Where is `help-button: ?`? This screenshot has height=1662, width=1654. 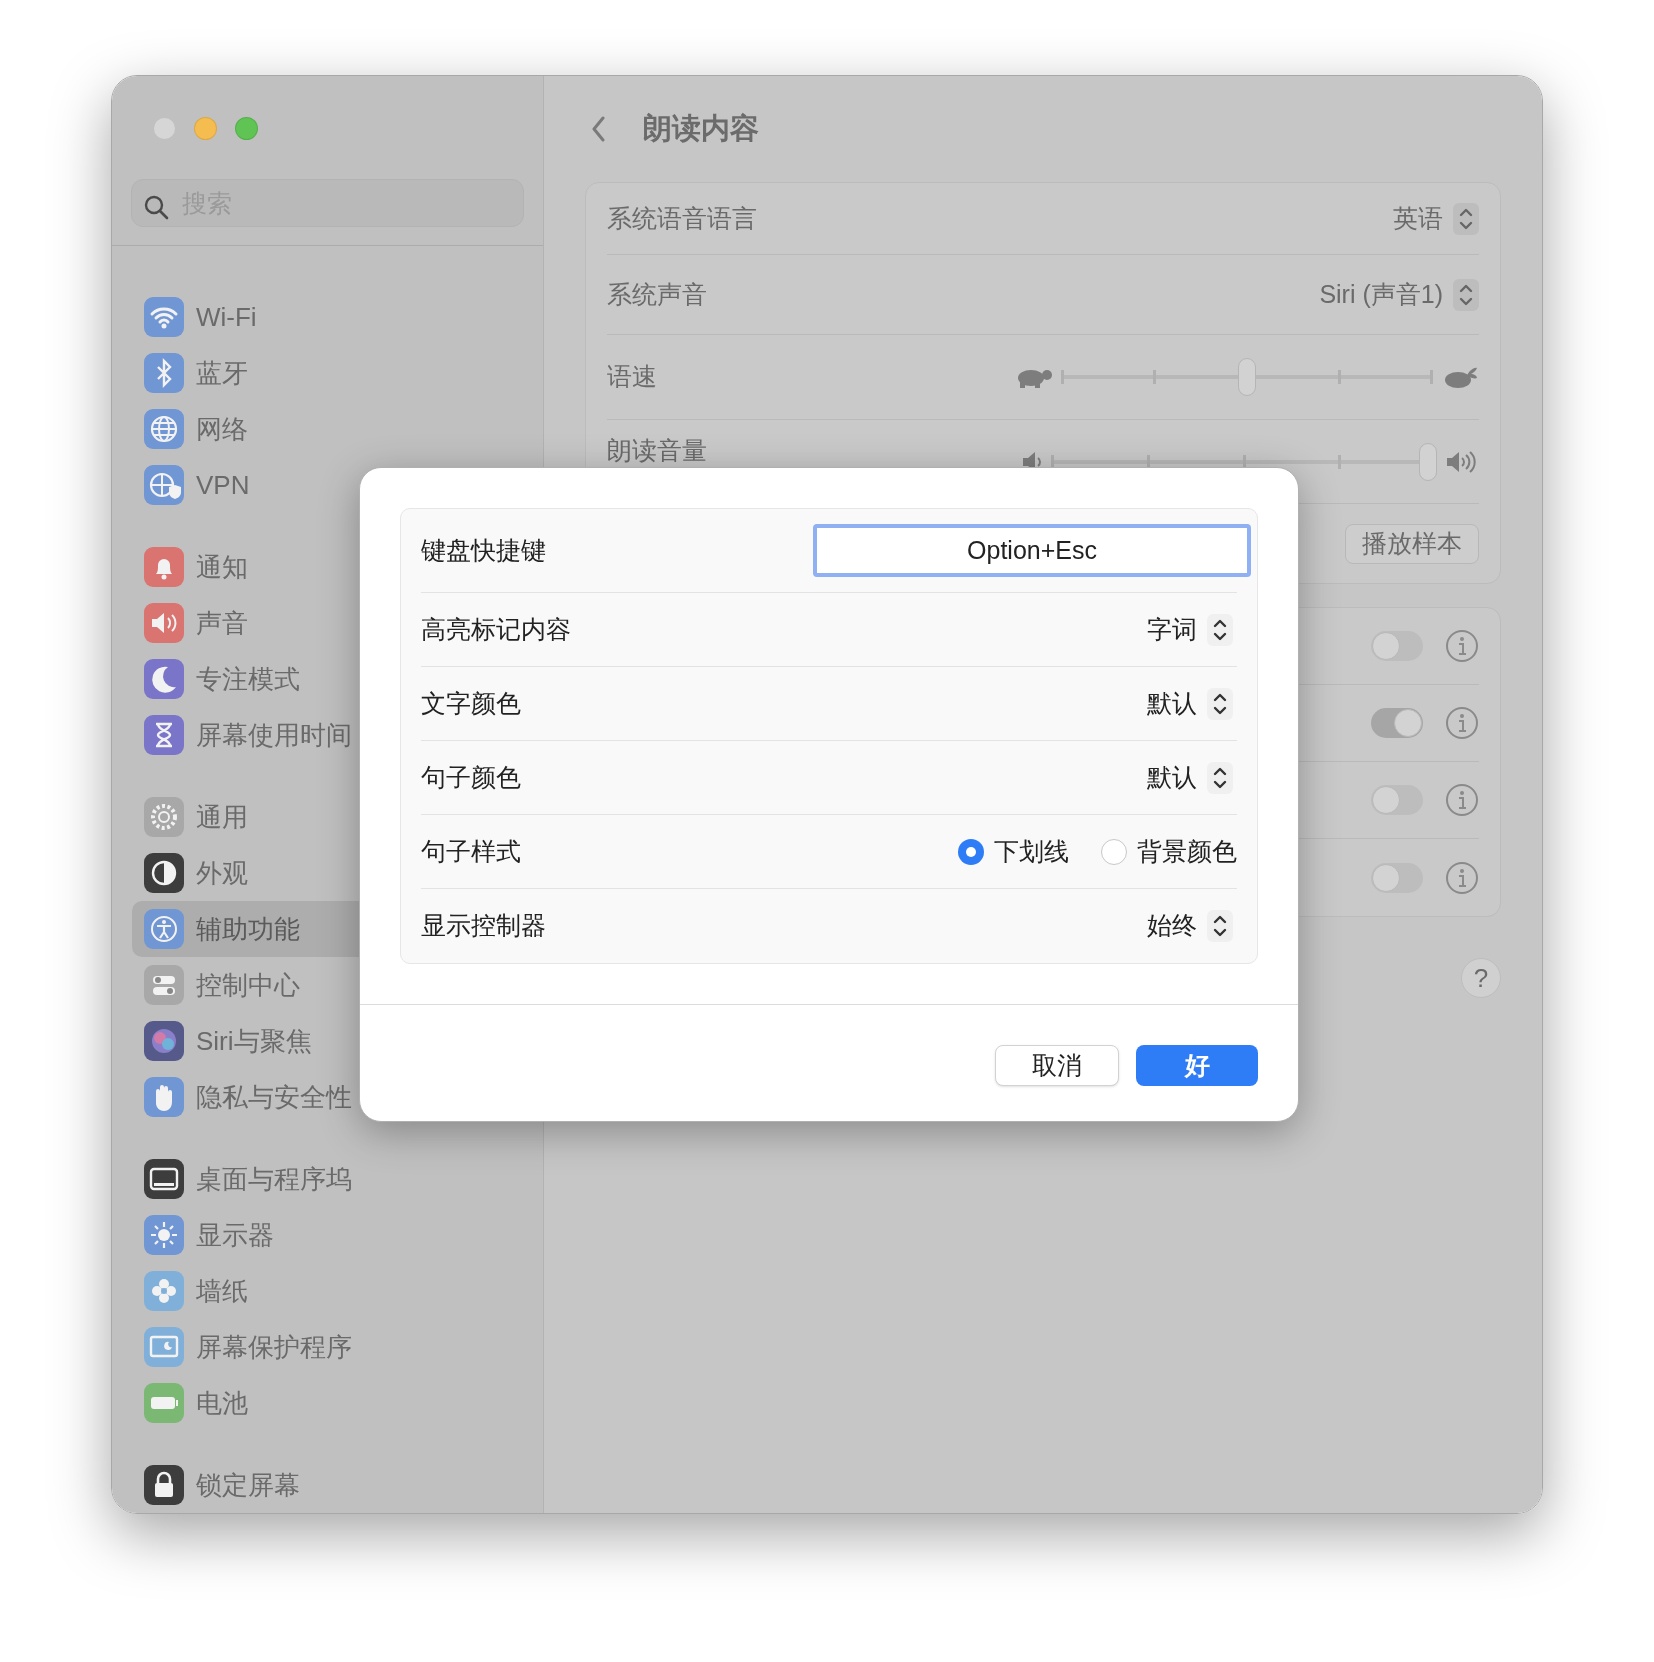
help-button: ? is located at coordinates (1481, 978).